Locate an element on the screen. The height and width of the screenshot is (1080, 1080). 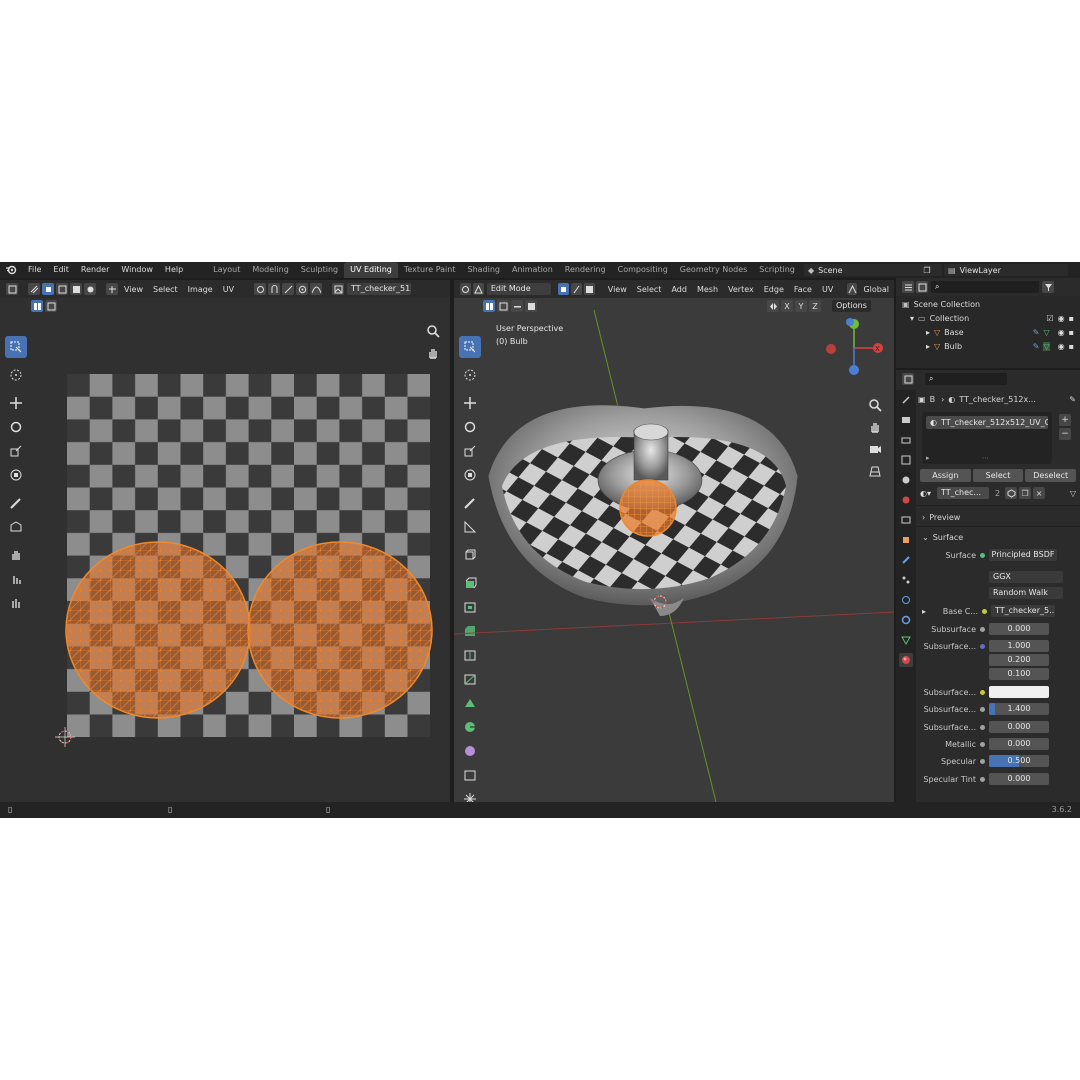
property-row: Specular 0.500 is located at coordinates (997, 761).